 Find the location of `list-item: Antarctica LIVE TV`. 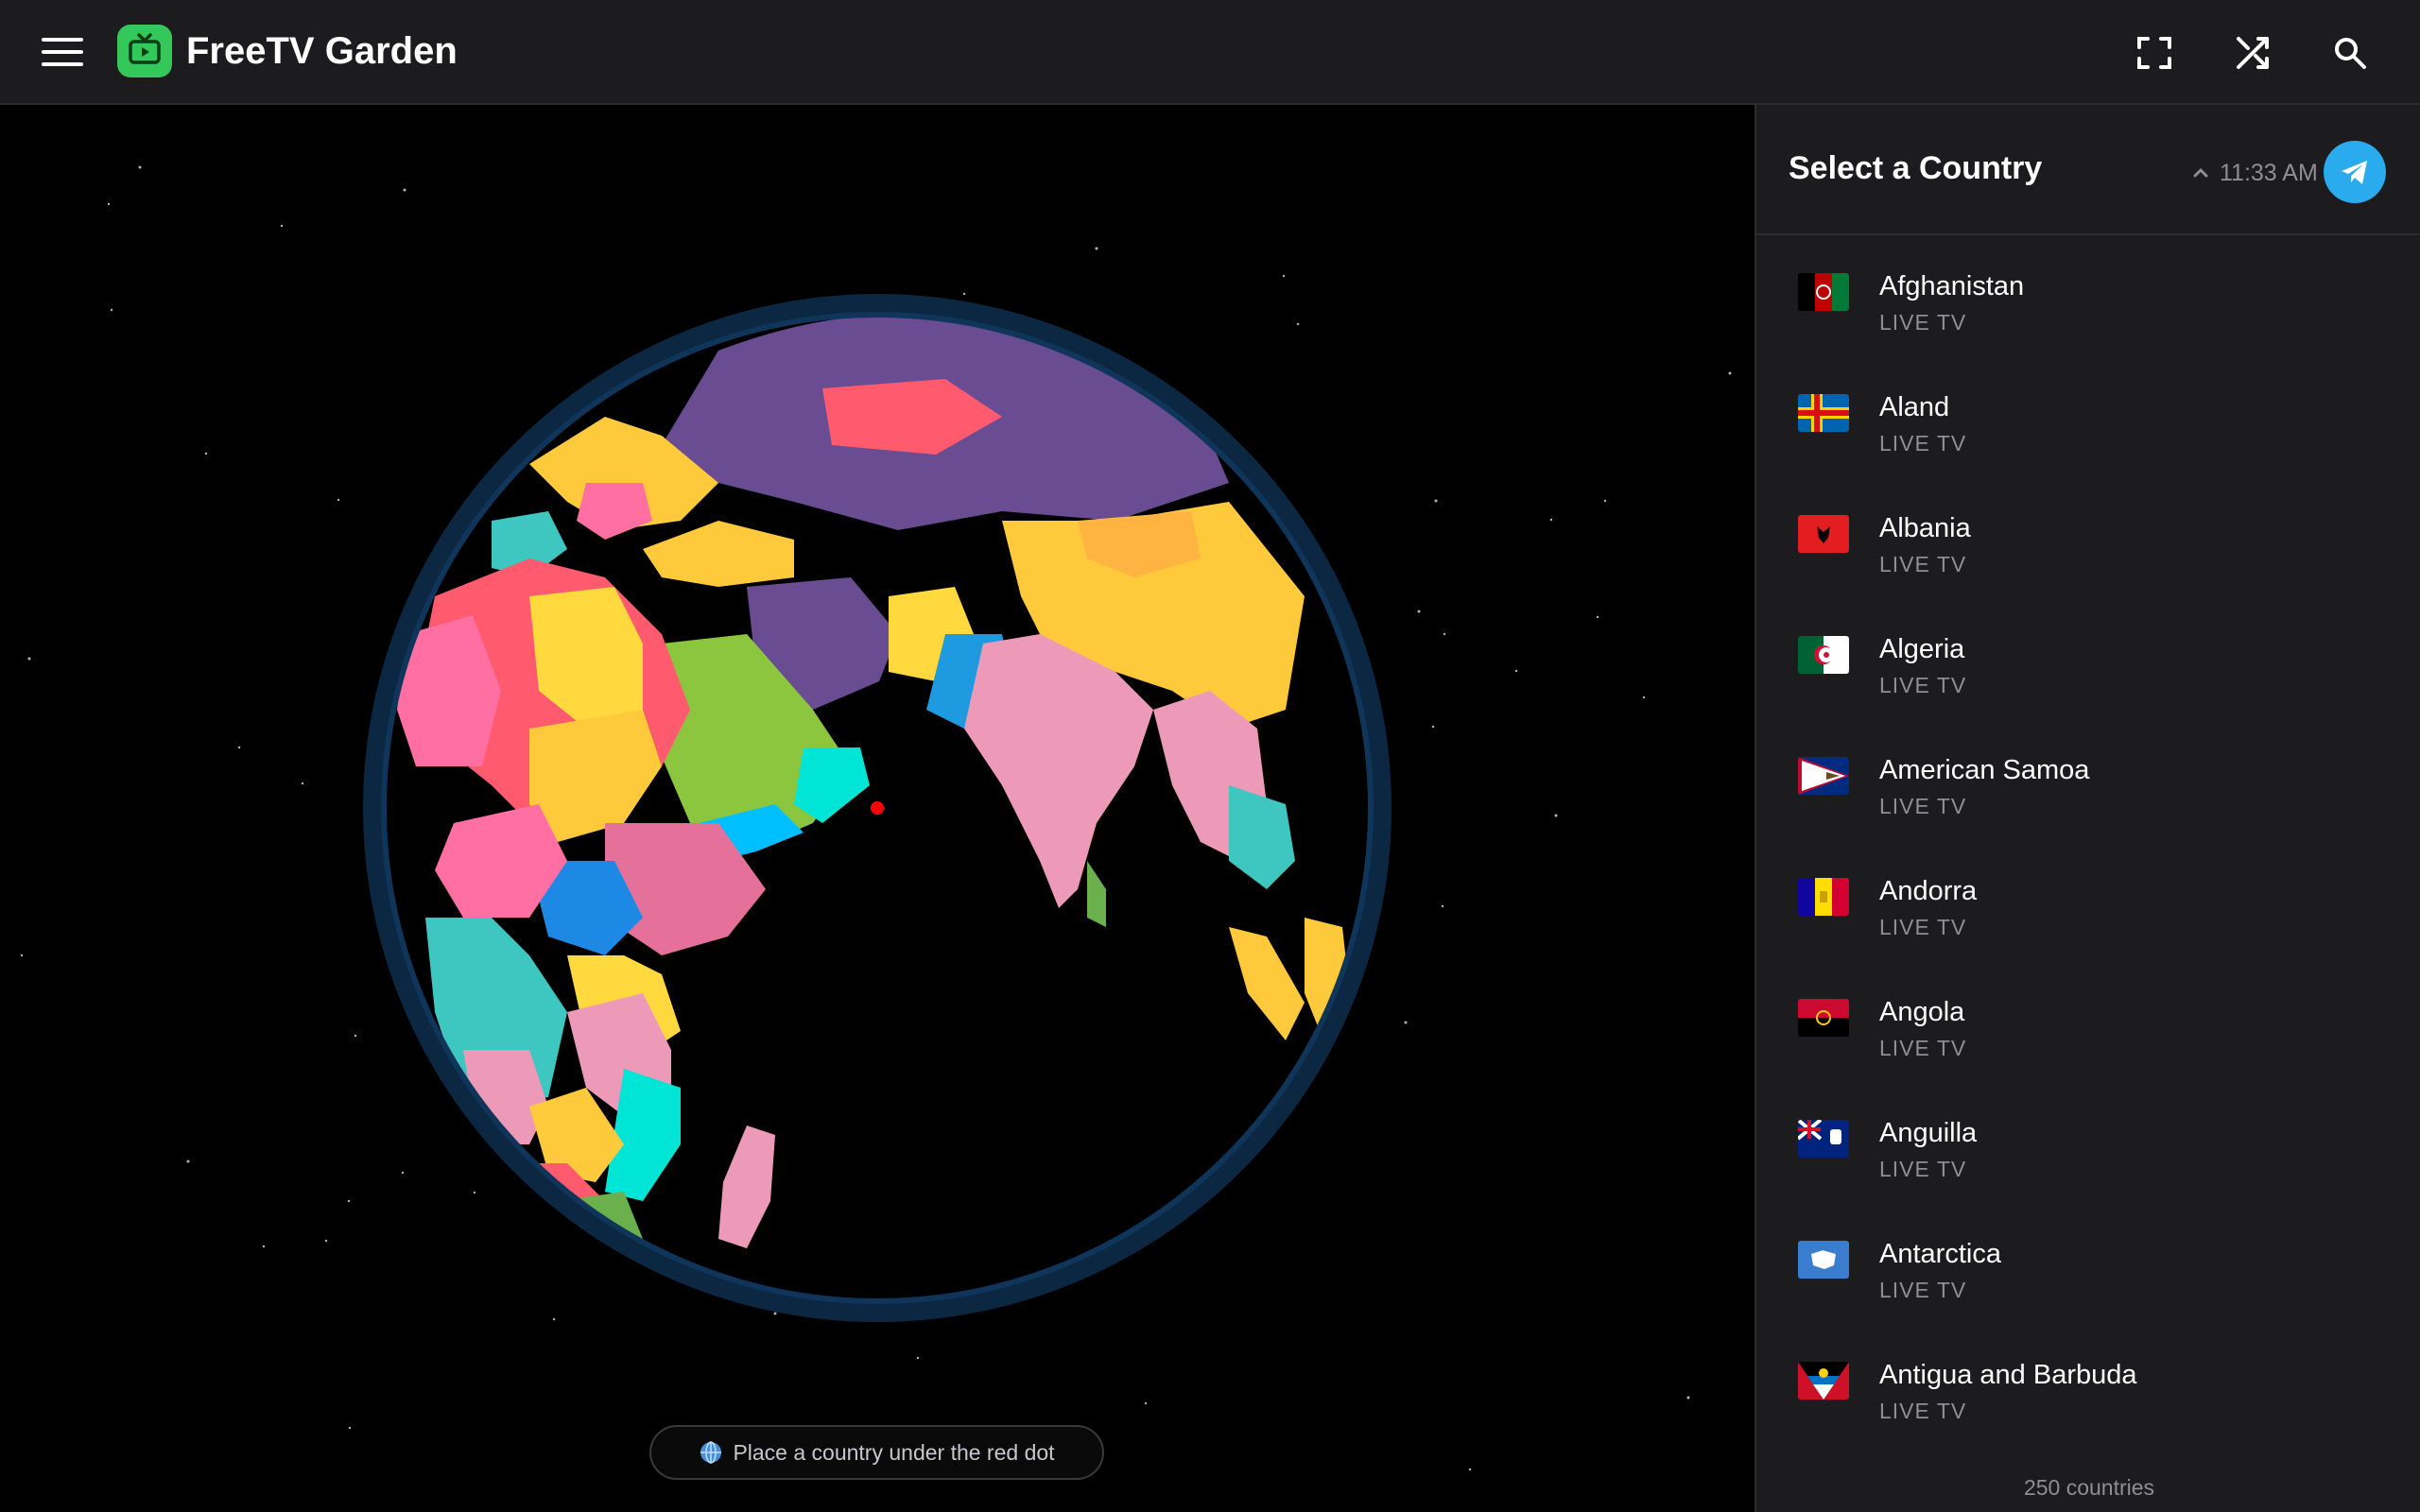

list-item: Antarctica LIVE TV is located at coordinates (2088, 1263).